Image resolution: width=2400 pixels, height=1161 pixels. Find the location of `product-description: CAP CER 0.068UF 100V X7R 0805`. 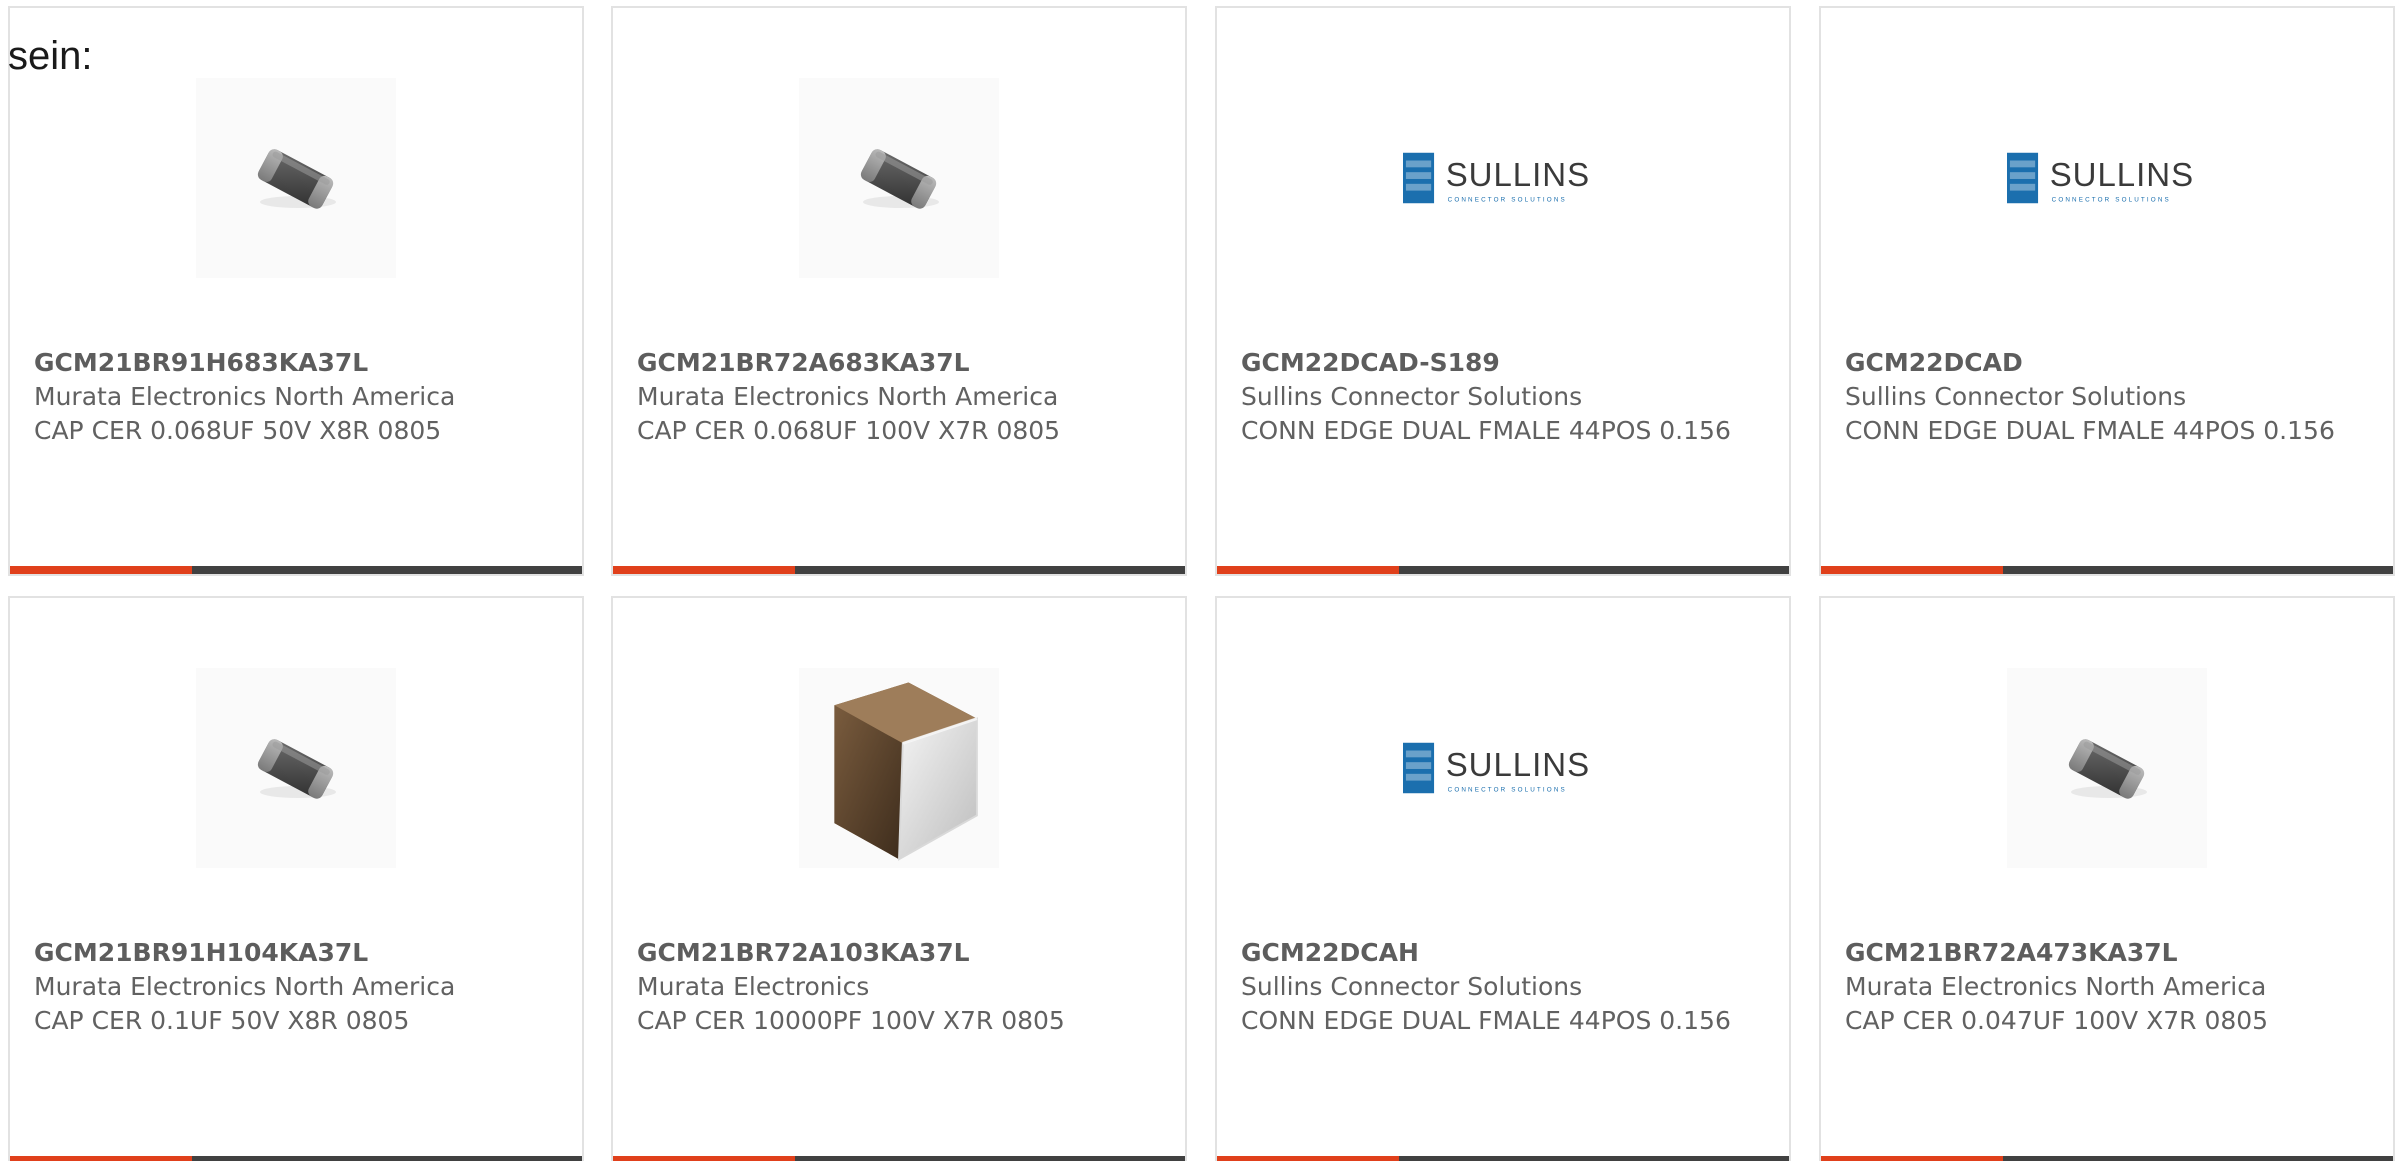

product-description: CAP CER 0.068UF 100V X7R 0805 is located at coordinates (849, 430).